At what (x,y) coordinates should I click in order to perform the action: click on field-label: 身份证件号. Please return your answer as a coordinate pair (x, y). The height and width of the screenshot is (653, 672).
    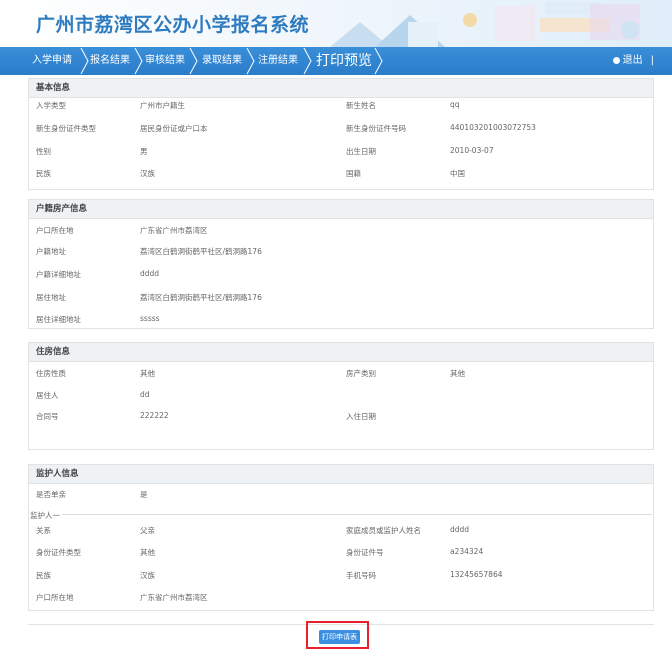
    Looking at the image, I should click on (365, 552).